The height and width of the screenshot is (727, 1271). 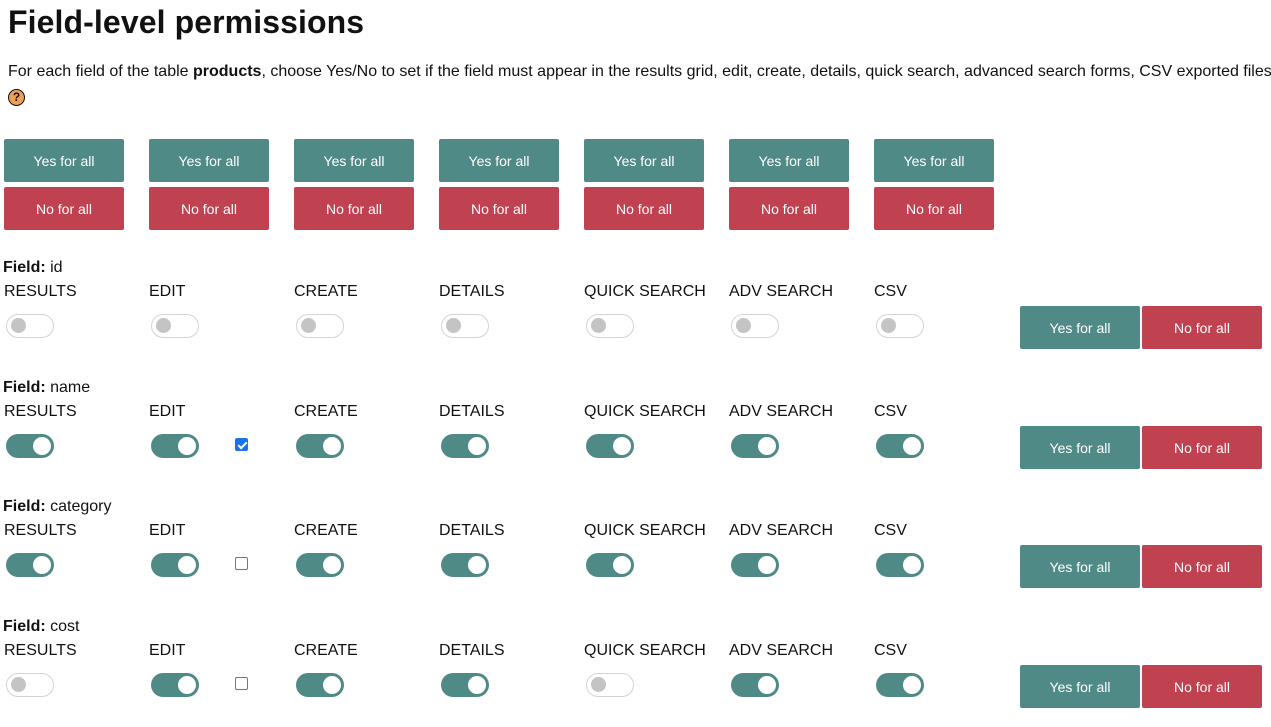 I want to click on page-title: Field-level permissions, so click(x=186, y=22).